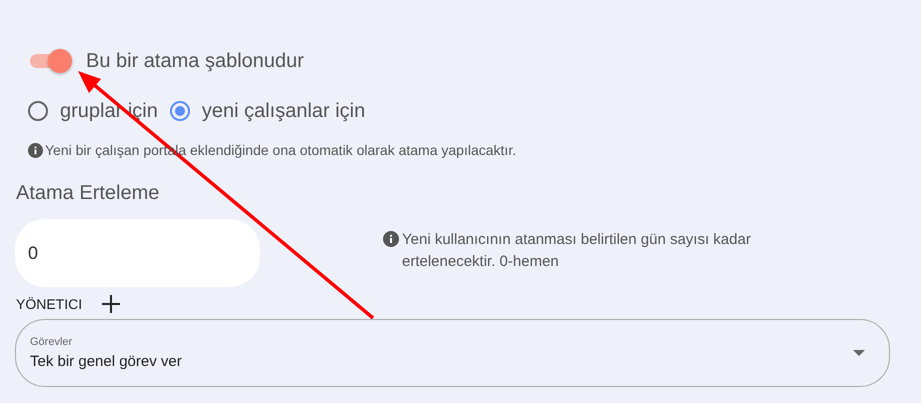 The height and width of the screenshot is (403, 921). Describe the element at coordinates (87, 193) in the screenshot. I see `section-title: Atama Erteleme` at that location.